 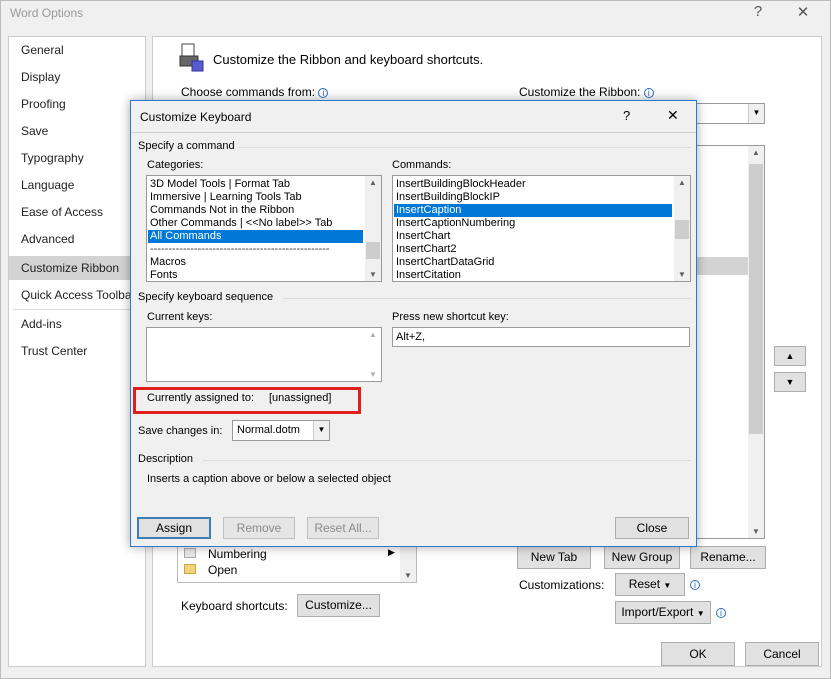 I want to click on list-item: InsertChartDataGrid, so click(x=445, y=262).